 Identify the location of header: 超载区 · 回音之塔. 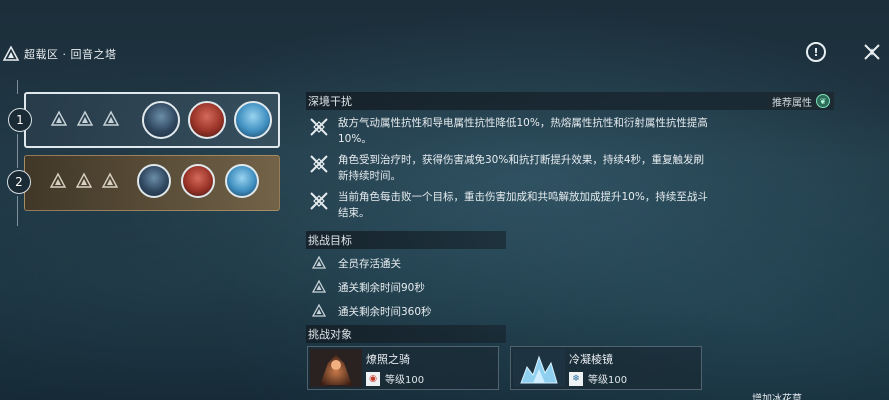
(58, 54).